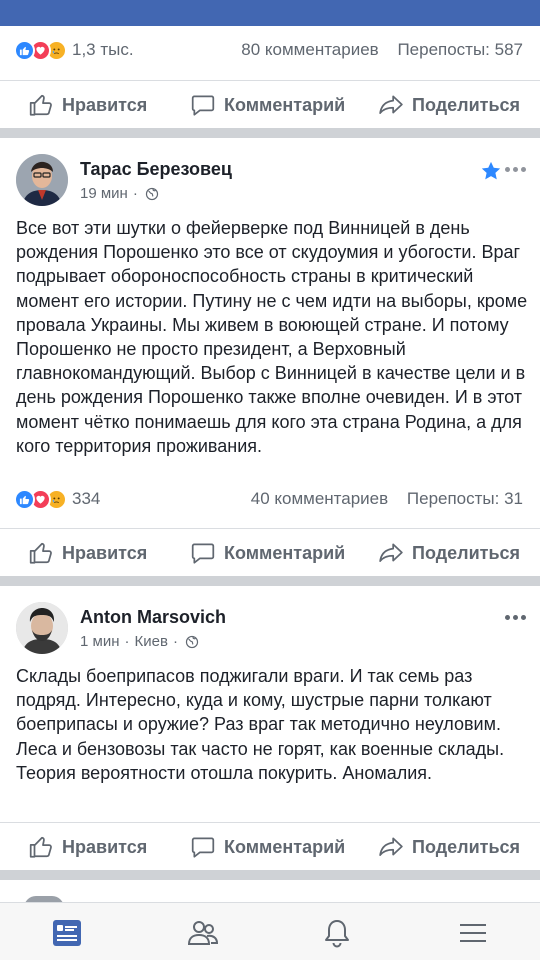  What do you see at coordinates (491, 173) in the screenshot?
I see `favorite-star-icon` at bounding box center [491, 173].